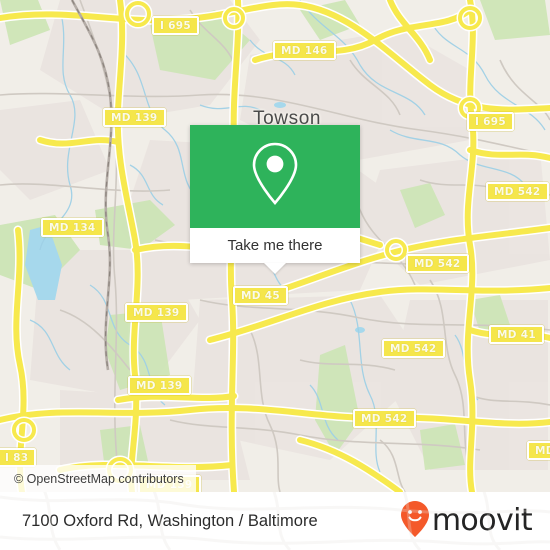 The image size is (550, 550). What do you see at coordinates (275, 268) in the screenshot?
I see `popup-pointer` at bounding box center [275, 268].